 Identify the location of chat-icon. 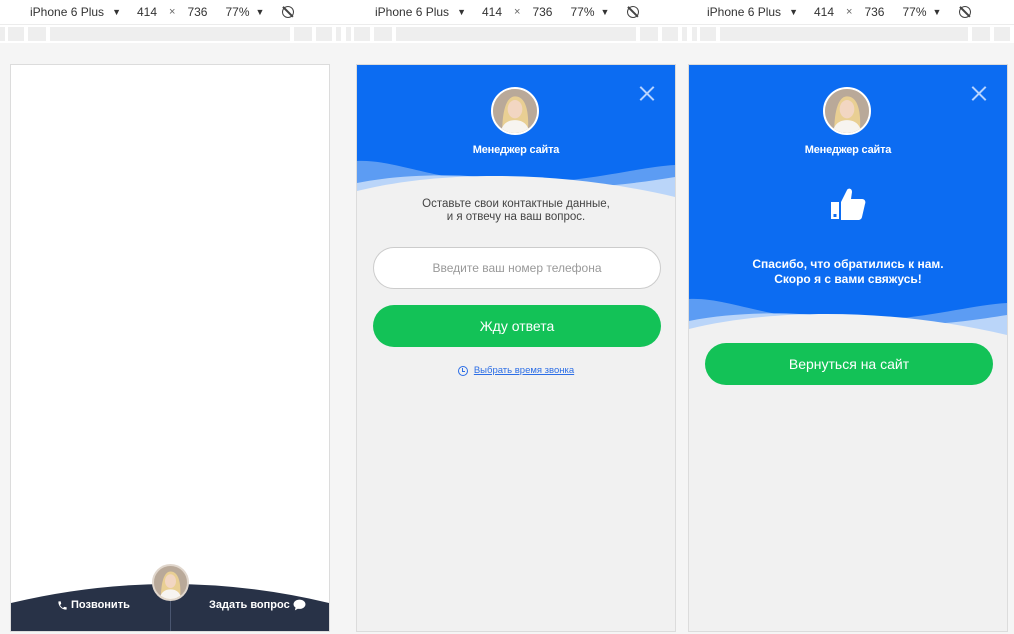
(299, 605).